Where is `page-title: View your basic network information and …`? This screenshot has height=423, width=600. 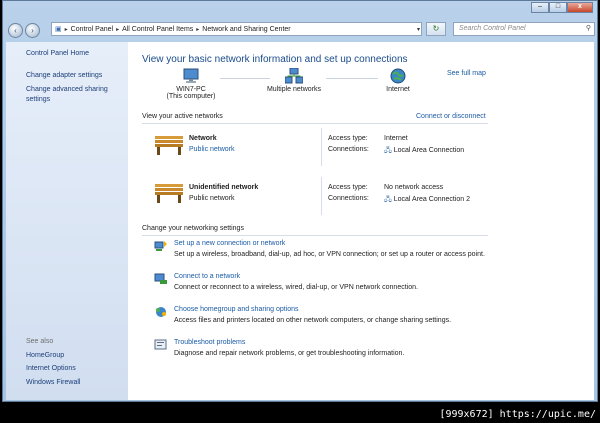
page-title: View your basic network information and … is located at coordinates (275, 59).